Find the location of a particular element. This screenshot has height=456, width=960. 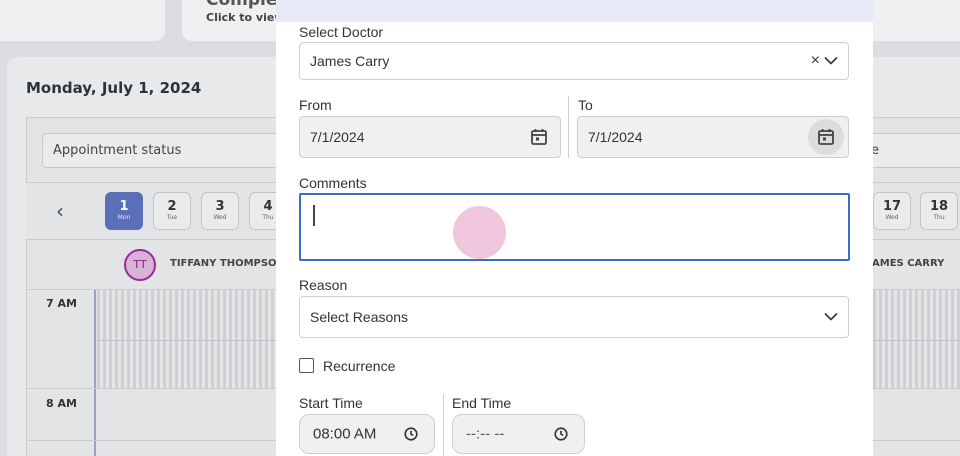

doctor-select-value: James Carry is located at coordinates (350, 61).